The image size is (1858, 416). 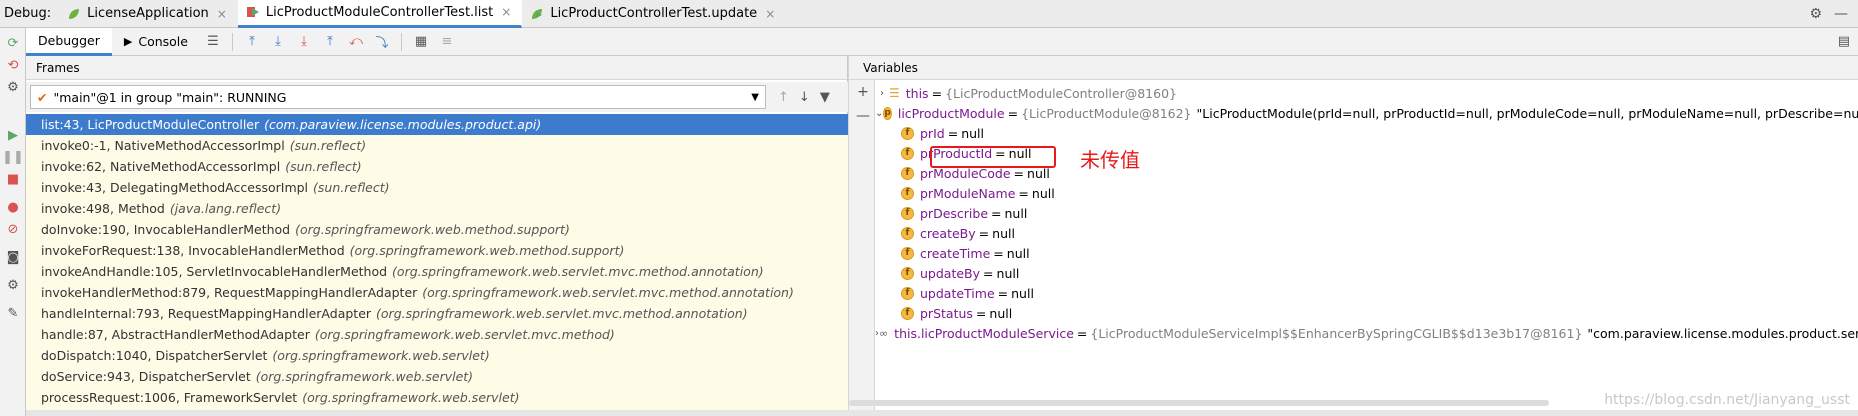 What do you see at coordinates (225, 208) in the screenshot?
I see `frame-package: (java.lang.reflect)` at bounding box center [225, 208].